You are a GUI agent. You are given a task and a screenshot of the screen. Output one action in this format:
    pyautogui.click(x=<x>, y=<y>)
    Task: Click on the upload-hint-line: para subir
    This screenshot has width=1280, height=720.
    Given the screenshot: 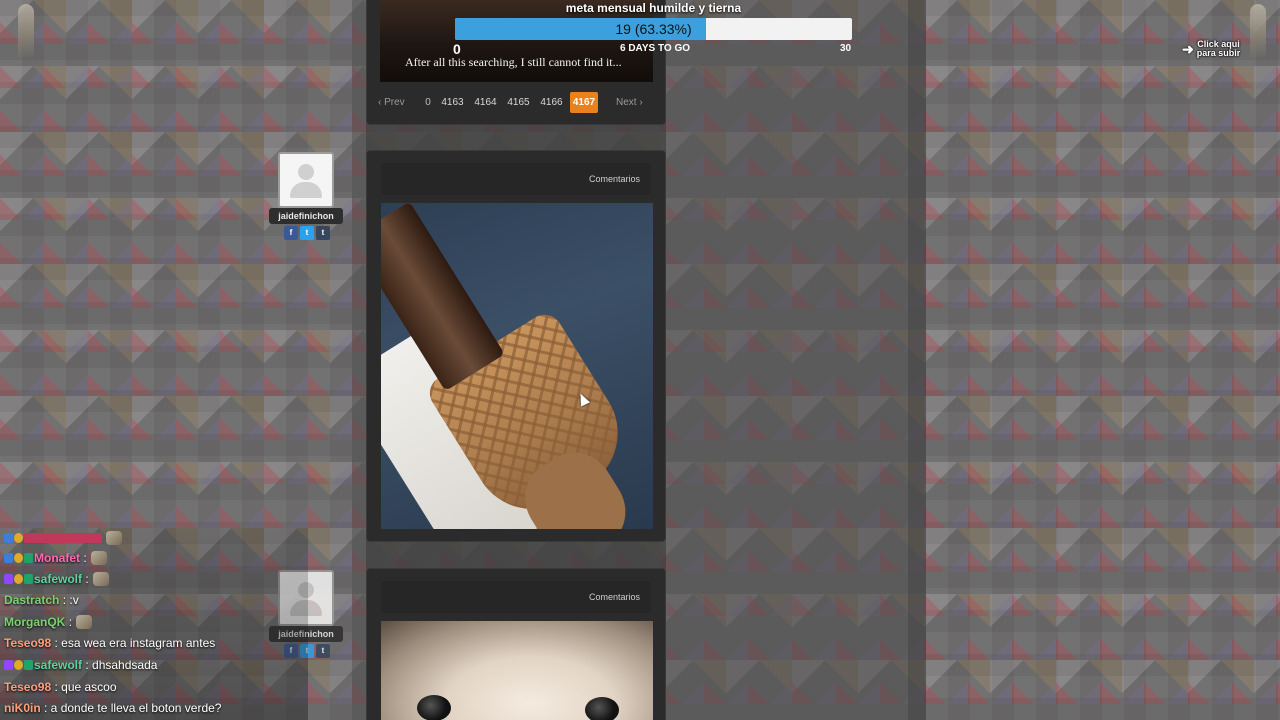 What is the action you would take?
    pyautogui.click(x=1218, y=53)
    